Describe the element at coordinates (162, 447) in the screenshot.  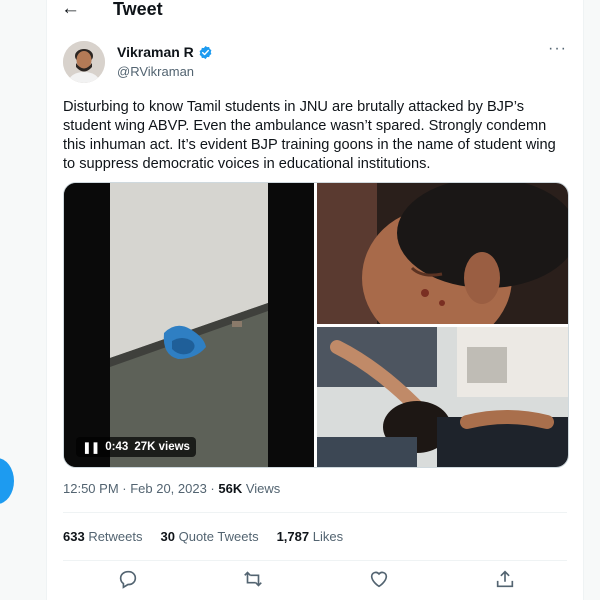
I see `video-views: 27K views` at that location.